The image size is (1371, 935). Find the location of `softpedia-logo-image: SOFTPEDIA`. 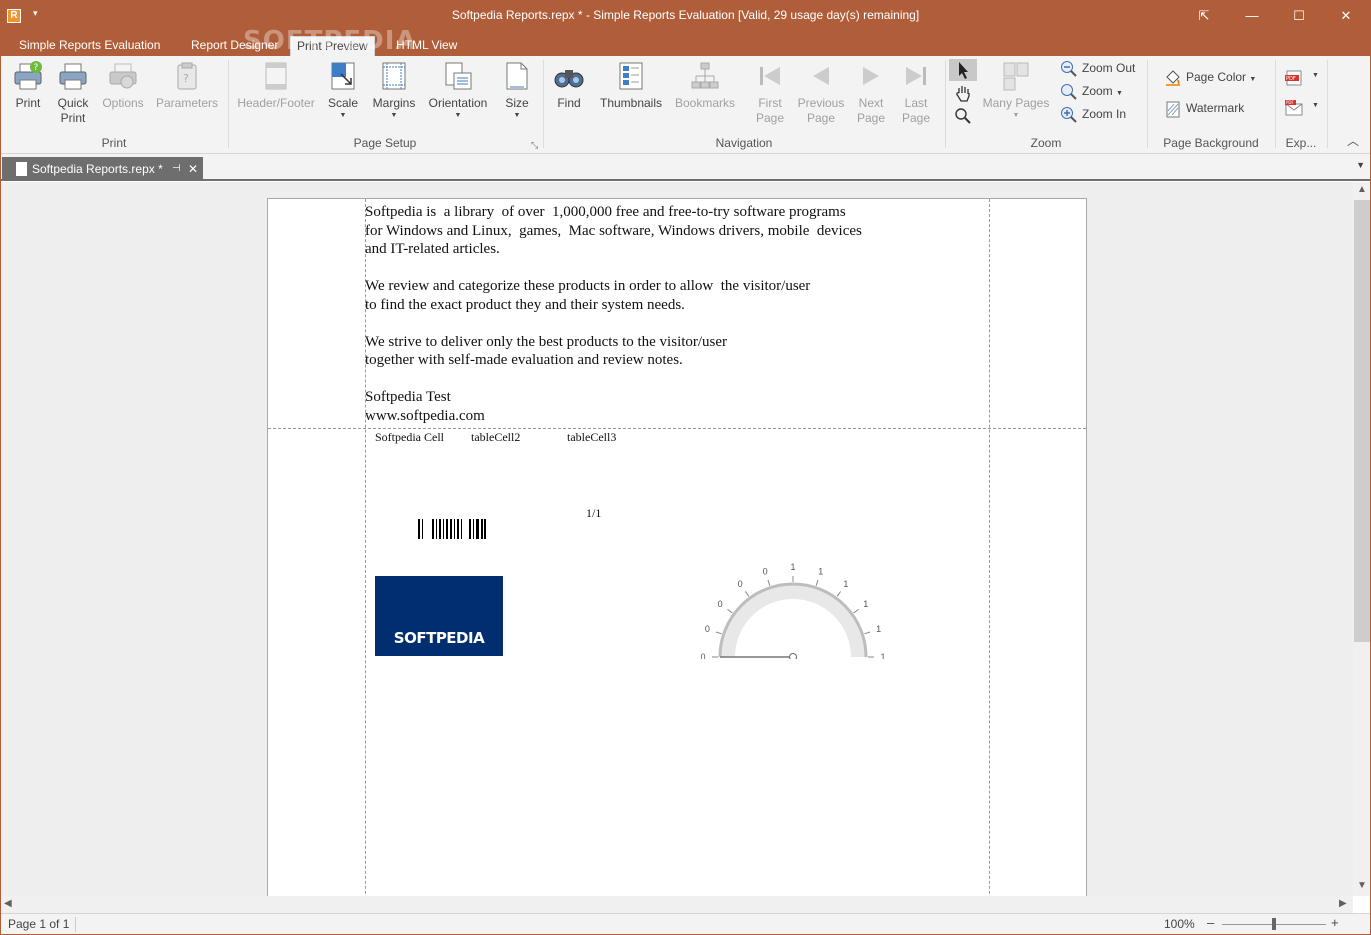

softpedia-logo-image: SOFTPEDIA is located at coordinates (439, 616).